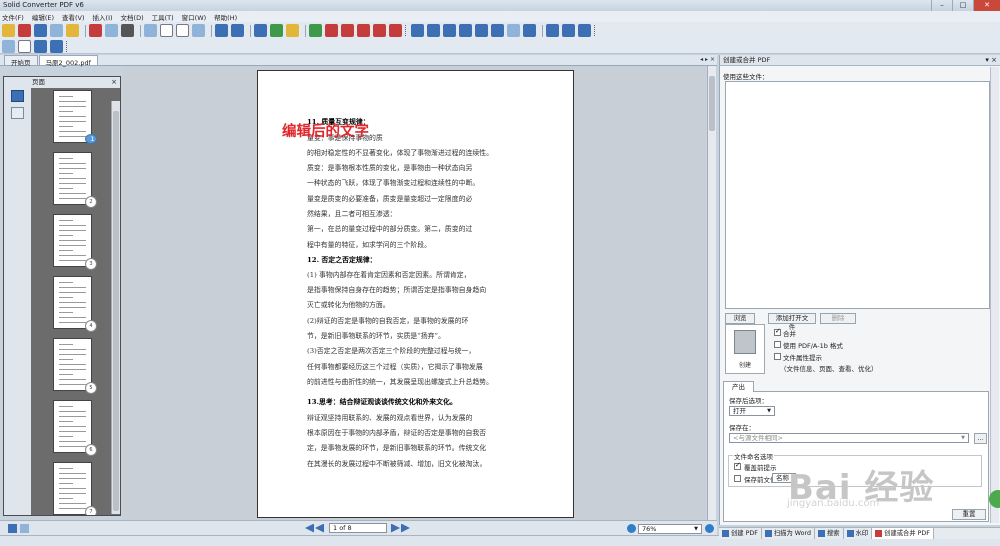  I want to click on last-page-button, so click(405, 528).